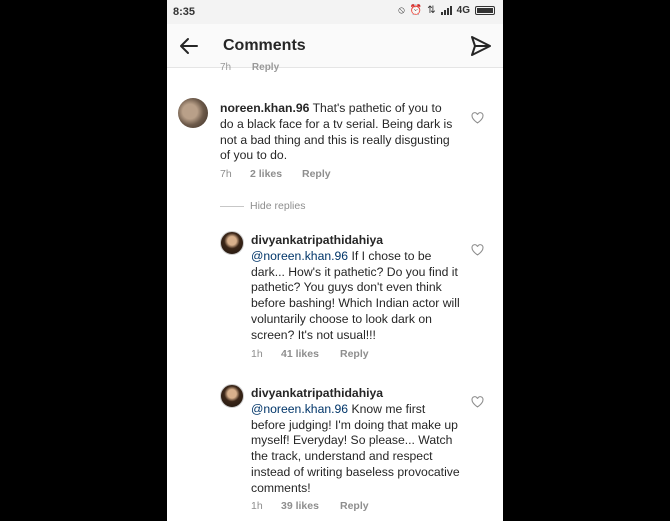  I want to click on previous-comment-meta: 7h Reply, so click(249, 67).